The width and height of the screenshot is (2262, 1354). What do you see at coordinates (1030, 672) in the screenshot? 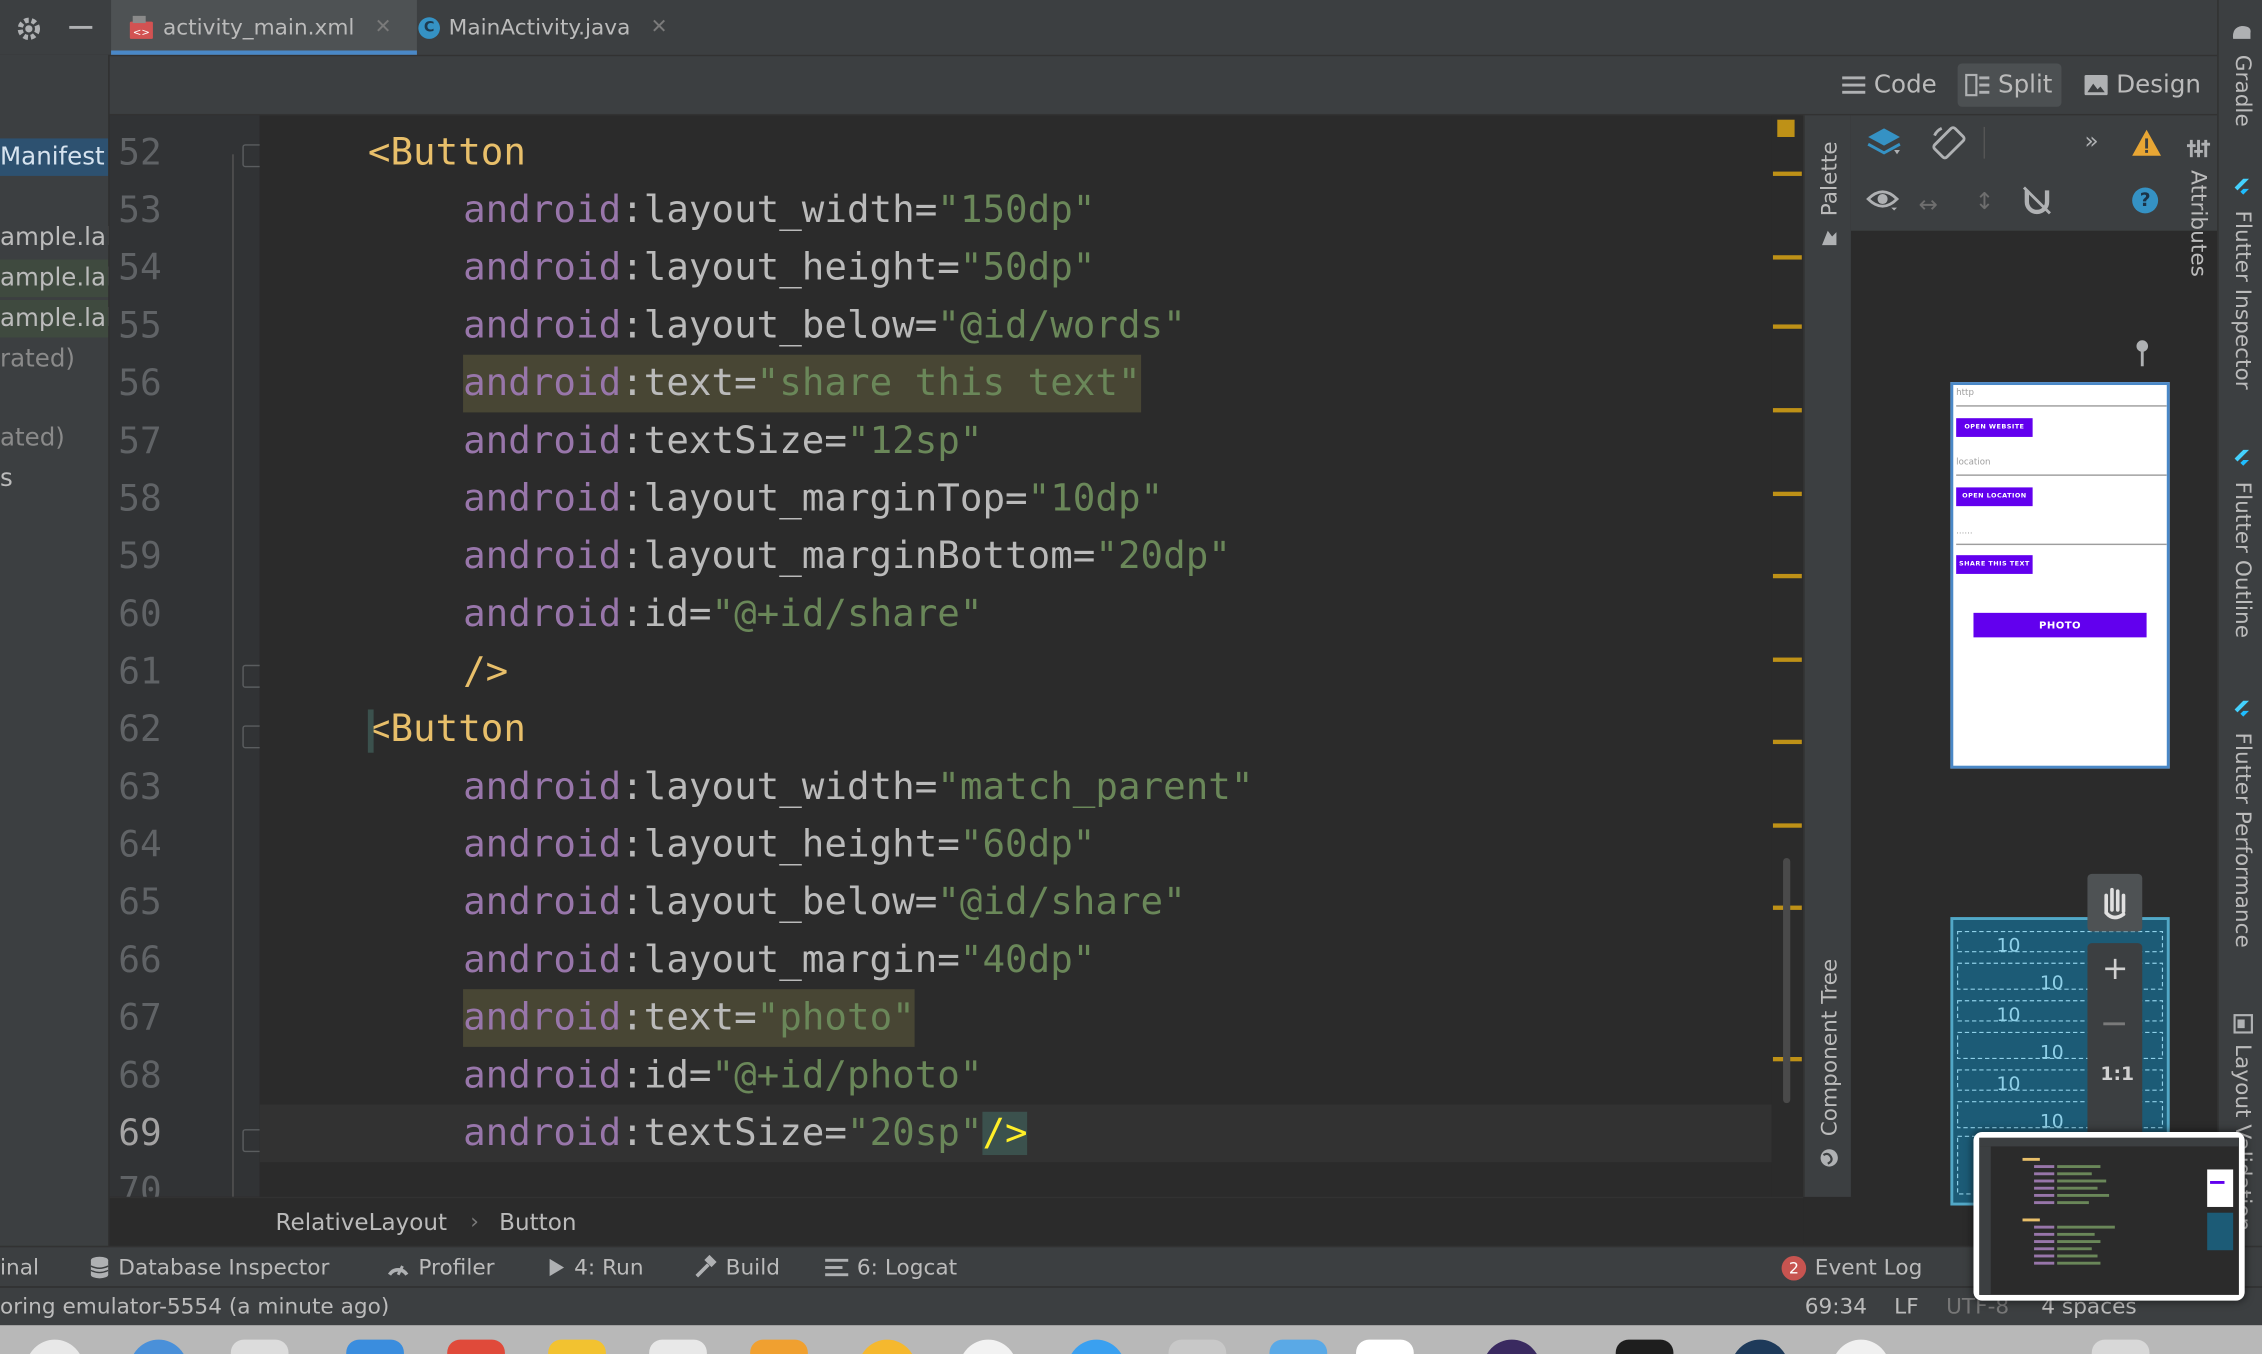
I see `code-line: />` at bounding box center [1030, 672].